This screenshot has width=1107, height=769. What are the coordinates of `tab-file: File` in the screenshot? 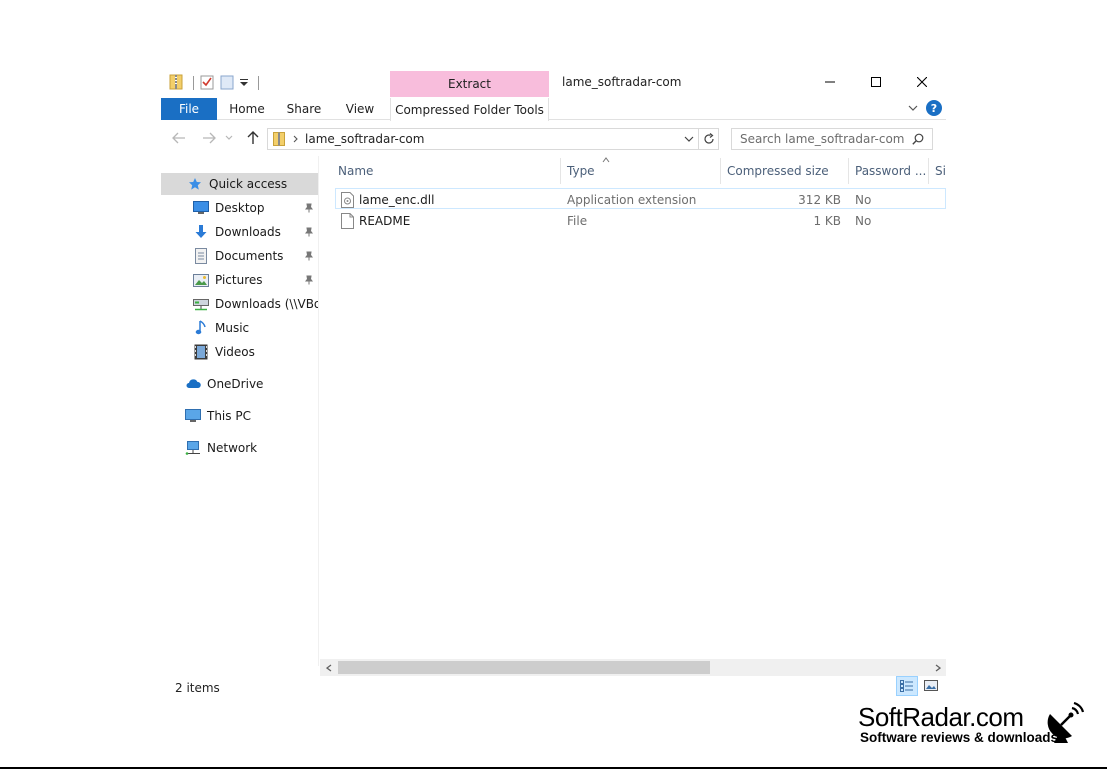 It's located at (189, 109).